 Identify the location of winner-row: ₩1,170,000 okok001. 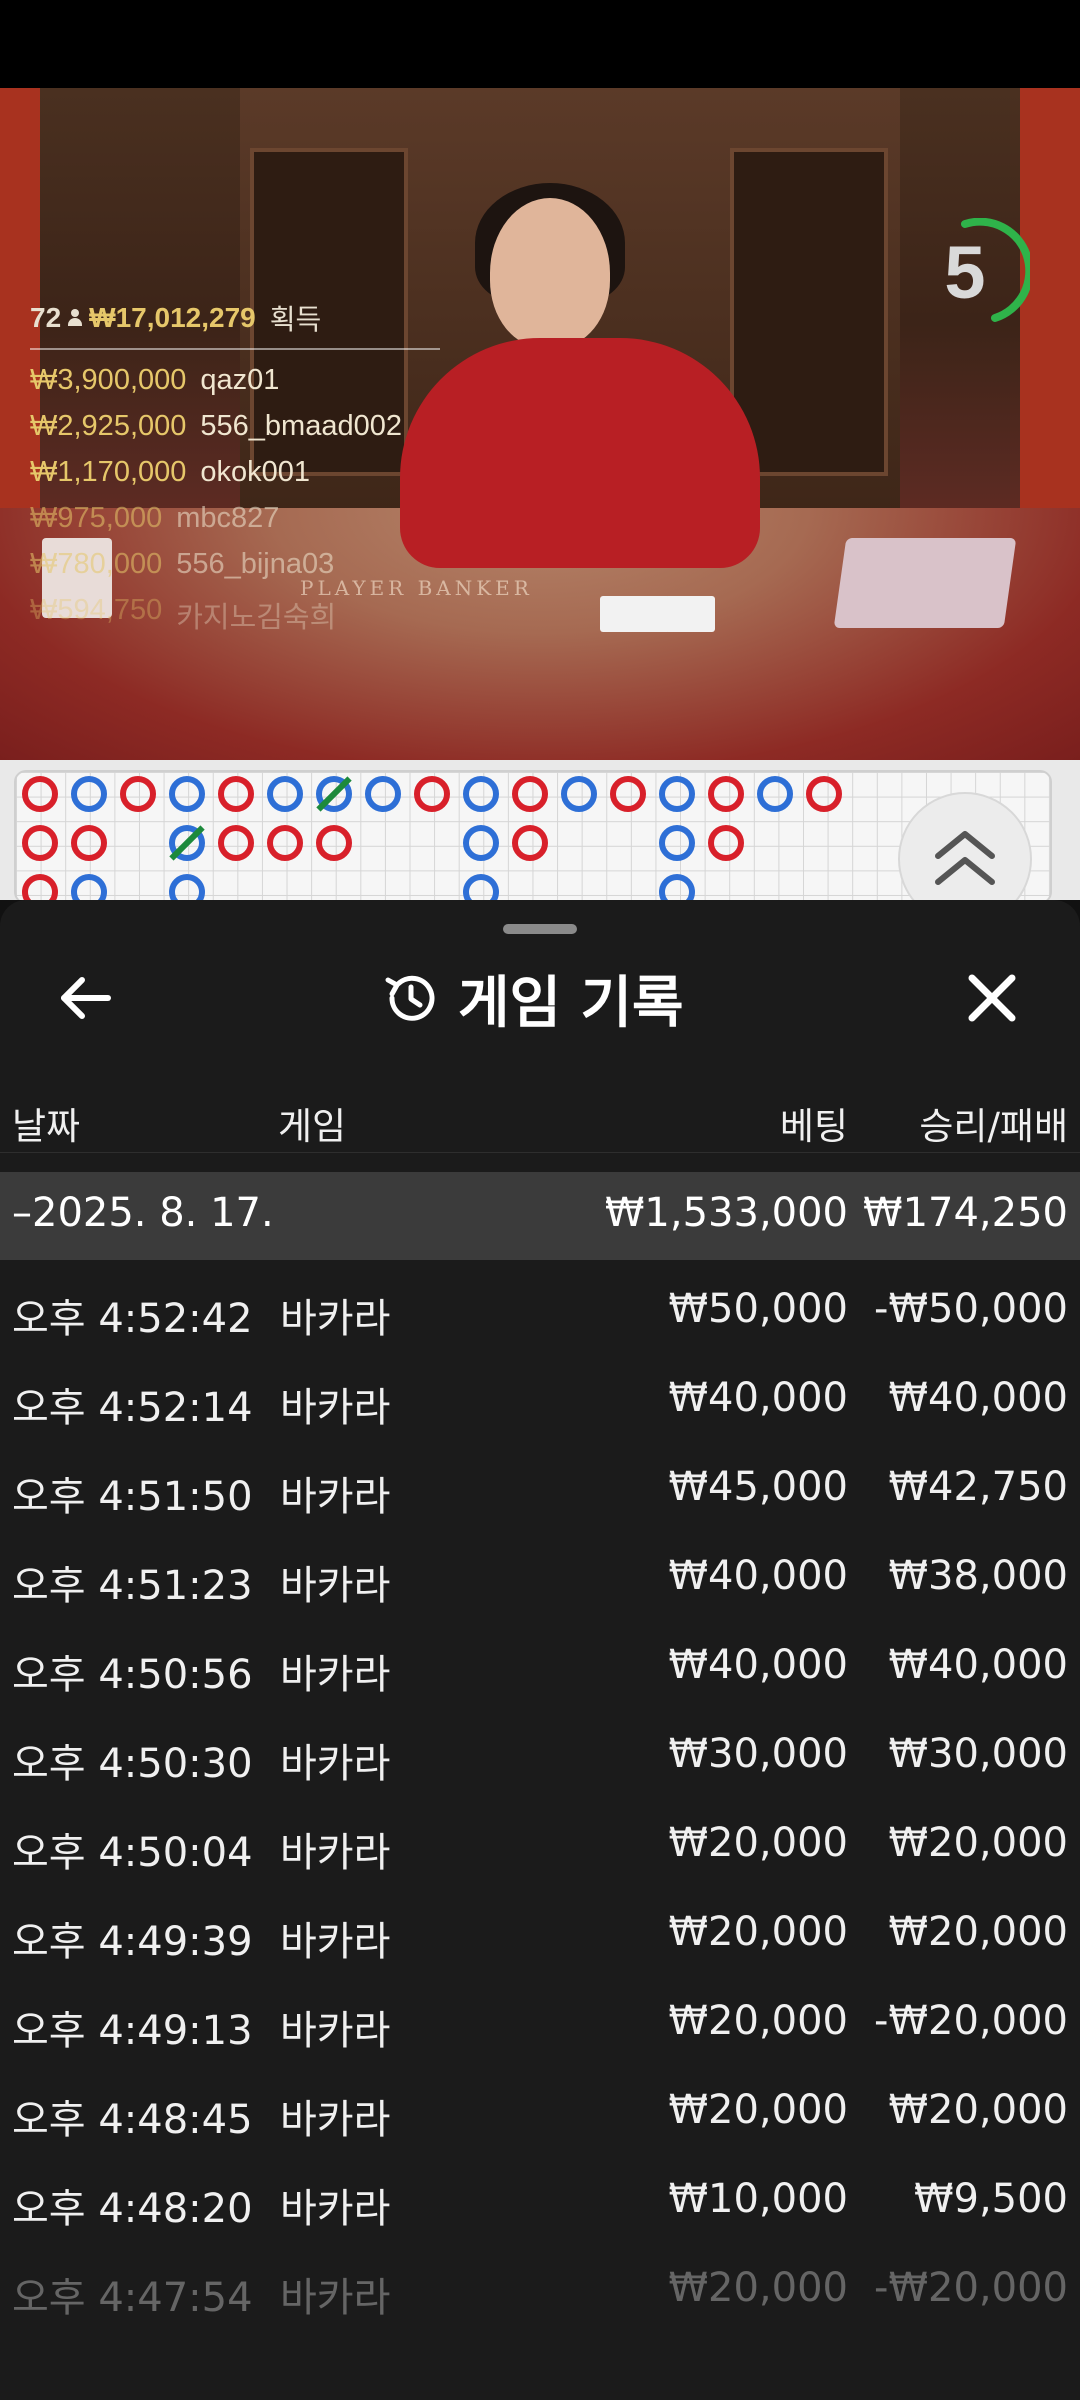
(235, 472).